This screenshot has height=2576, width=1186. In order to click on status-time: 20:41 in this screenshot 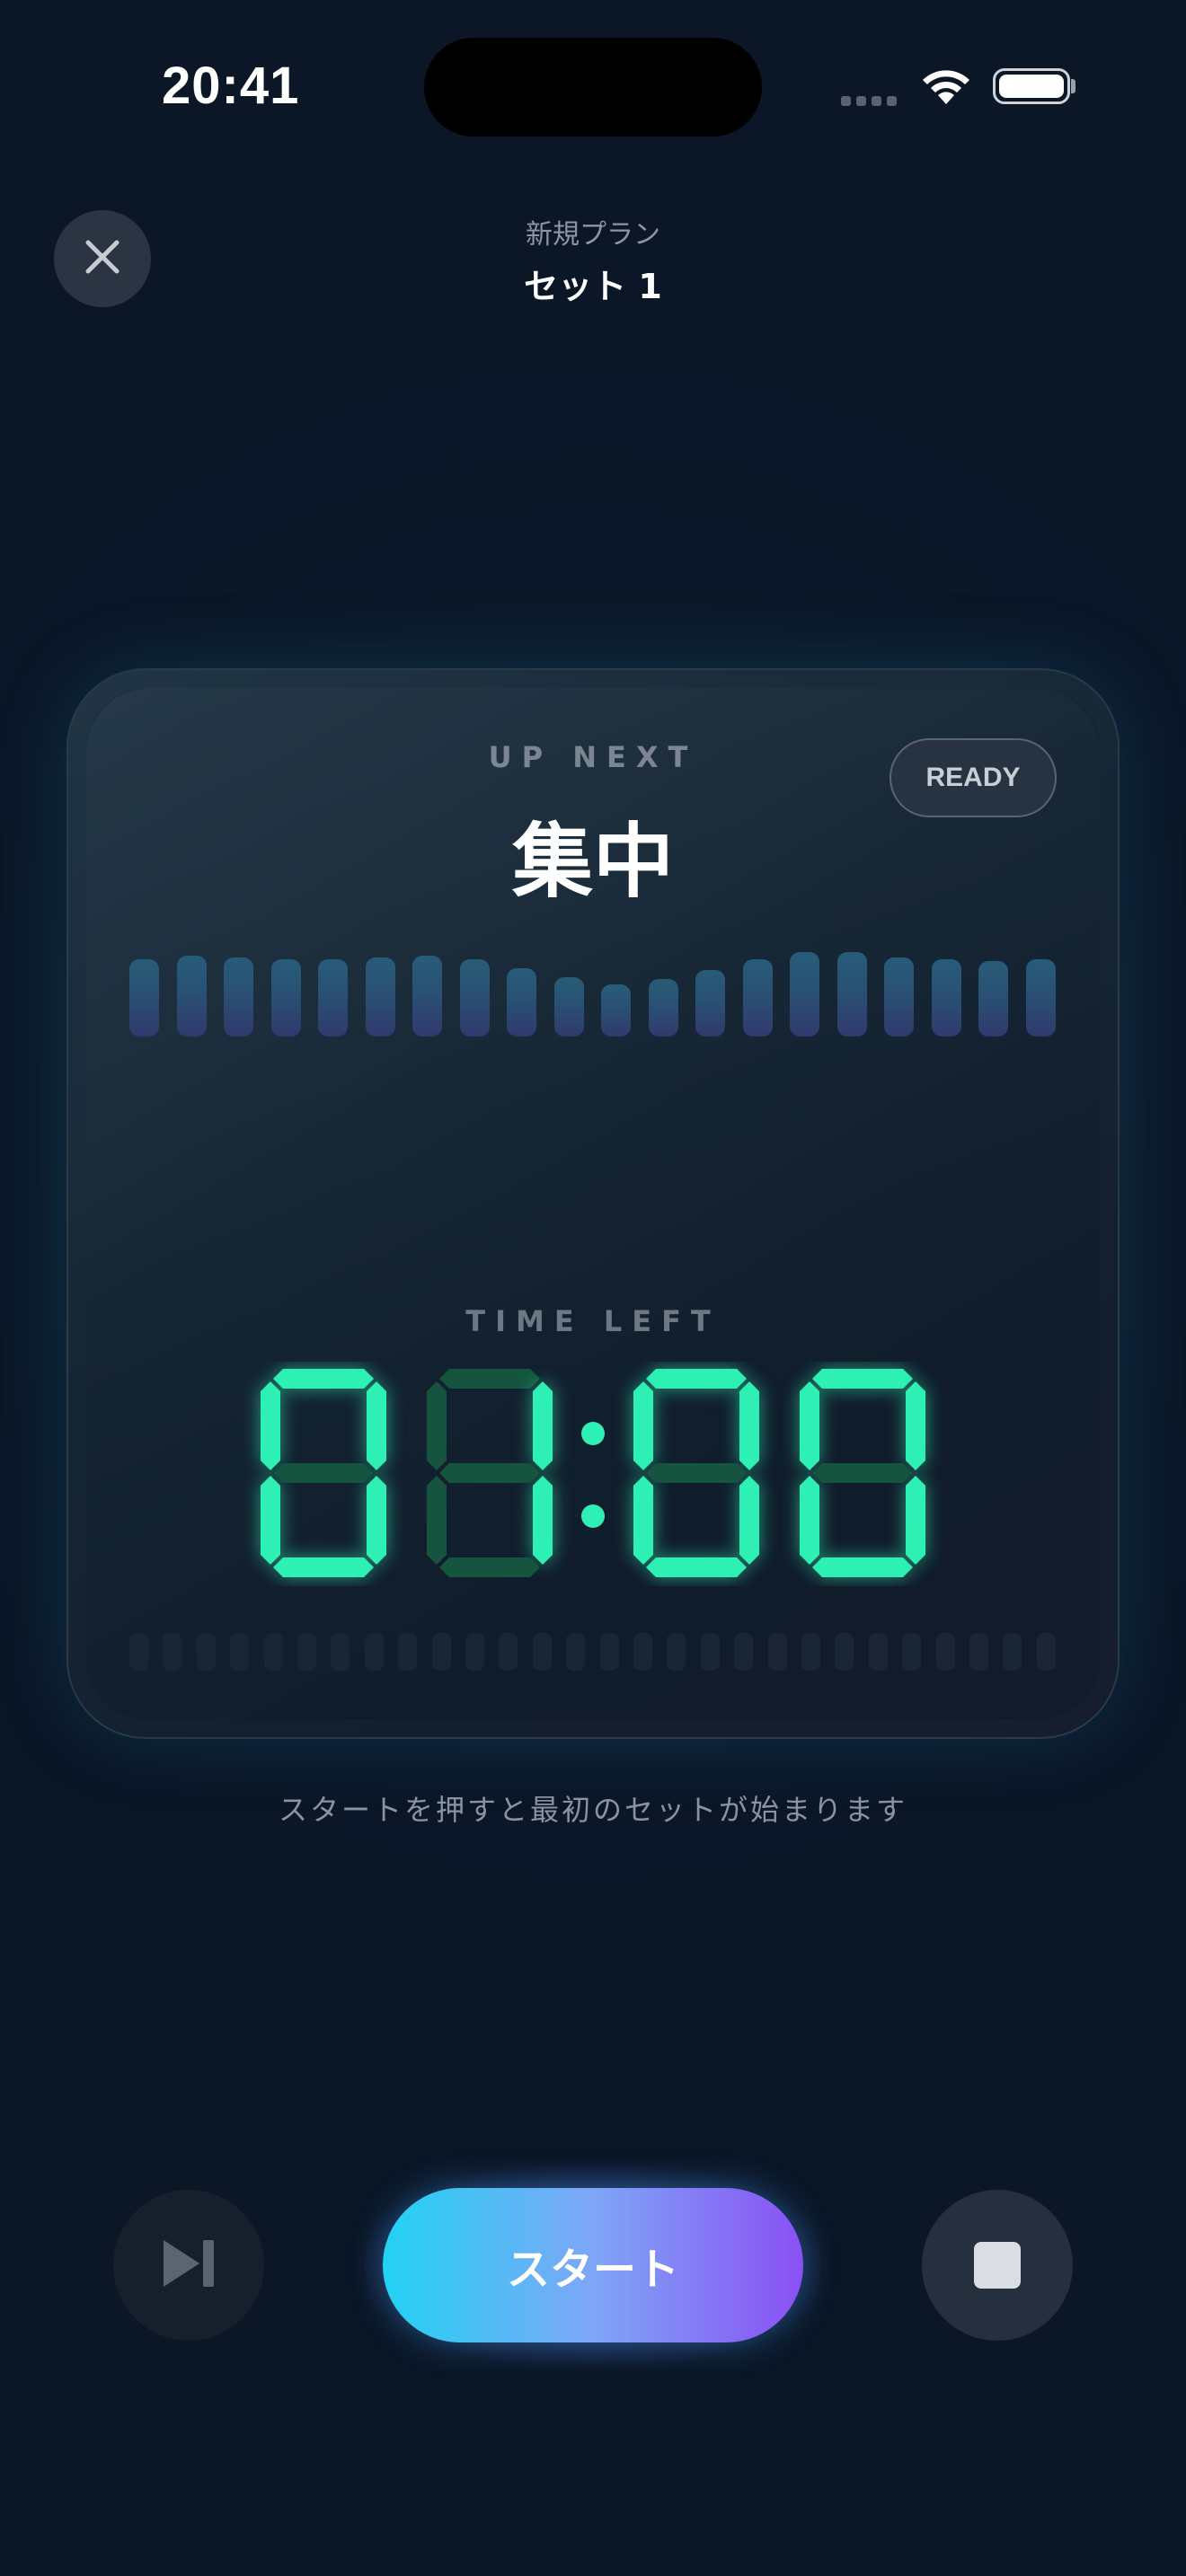, I will do `click(231, 86)`.